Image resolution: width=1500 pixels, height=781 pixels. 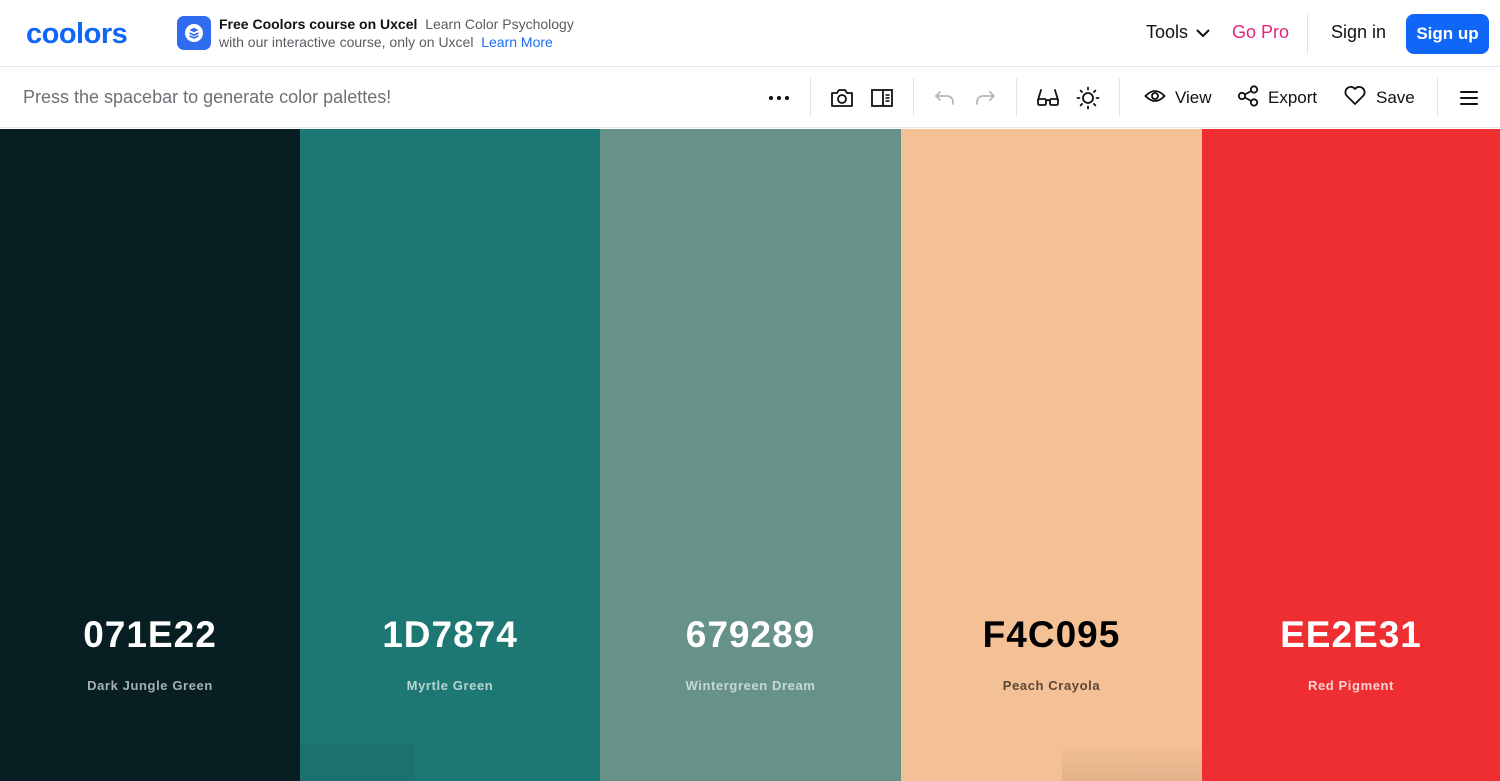 What do you see at coordinates (779, 98) in the screenshot?
I see `more-options-icon` at bounding box center [779, 98].